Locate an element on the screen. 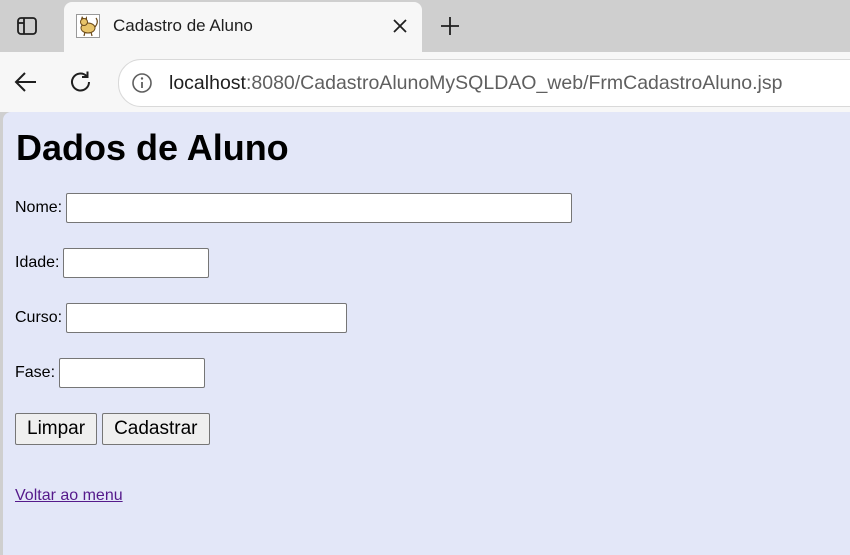 Image resolution: width=850 pixels, height=555 pixels. idade-label: Idade: is located at coordinates (37, 262).